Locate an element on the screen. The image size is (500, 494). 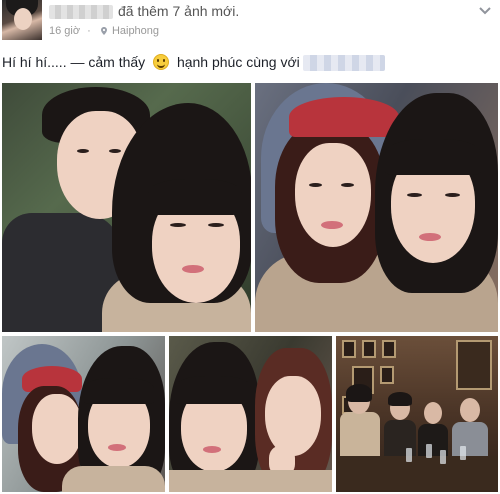
feeling-text: hạnh phúc cùng với is located at coordinates (238, 62).